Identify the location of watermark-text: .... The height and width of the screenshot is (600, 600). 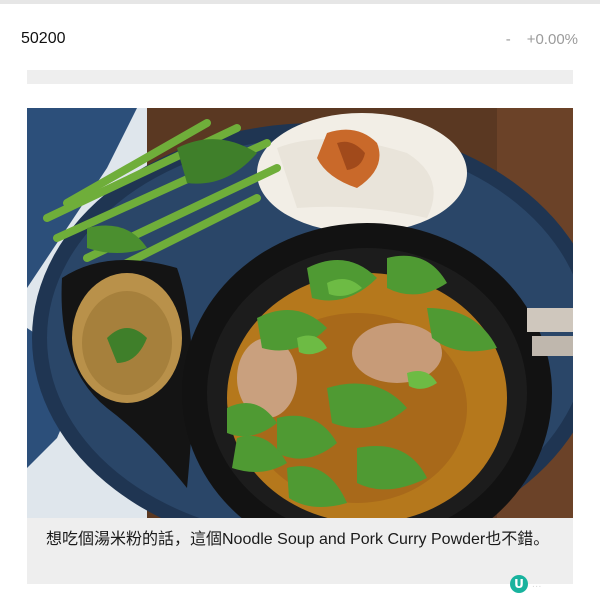
(537, 584).